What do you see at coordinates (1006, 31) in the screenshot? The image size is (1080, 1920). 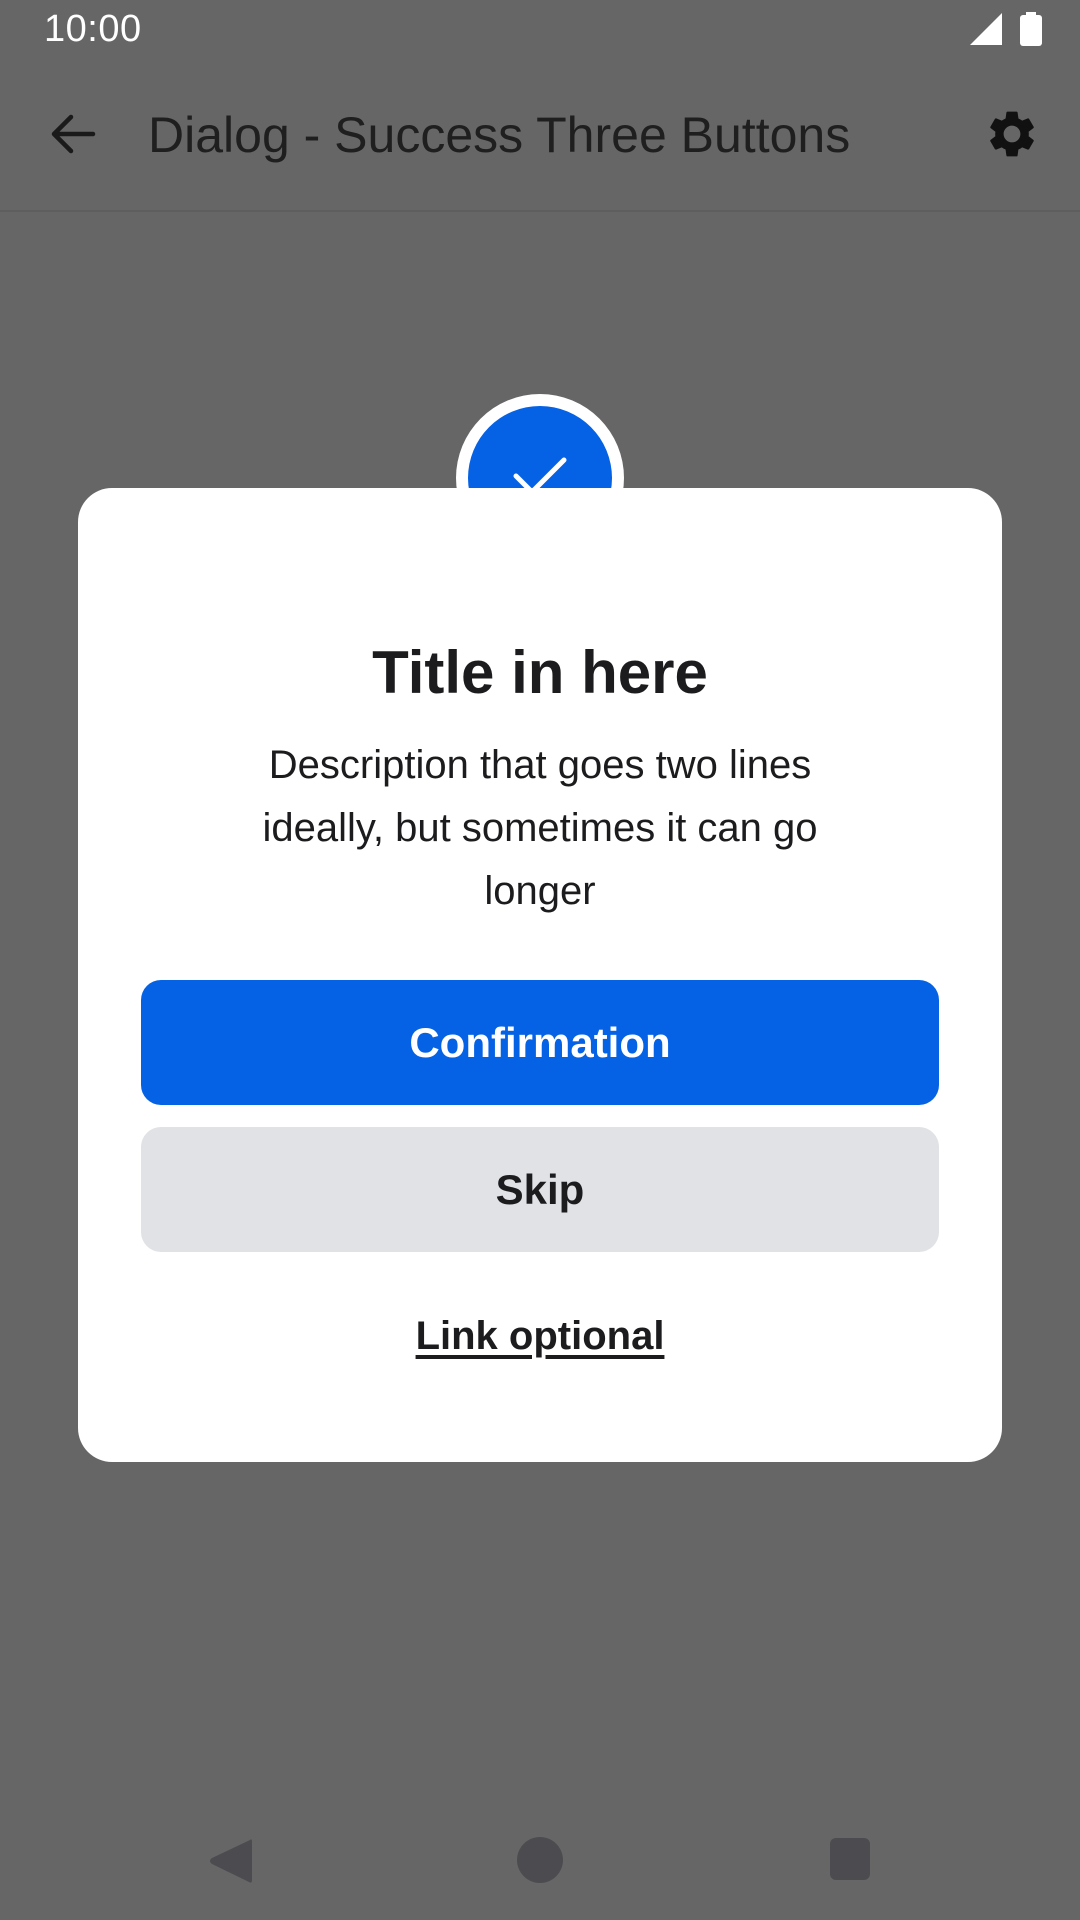 I see `status-icons` at bounding box center [1006, 31].